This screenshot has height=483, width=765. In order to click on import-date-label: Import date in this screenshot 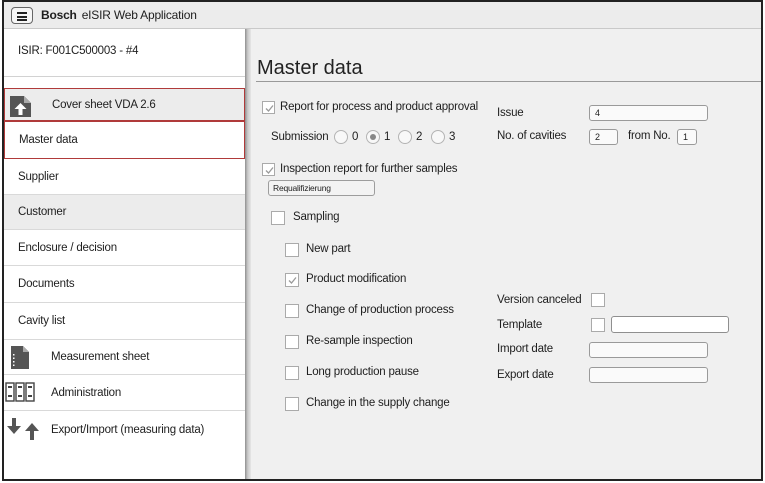, I will do `click(525, 349)`.